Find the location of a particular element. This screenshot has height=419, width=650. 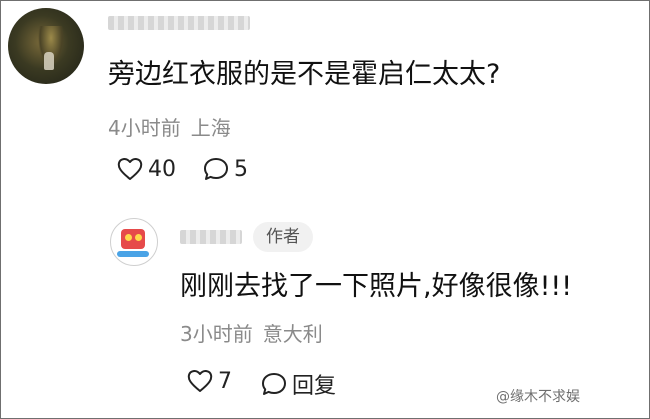

comment-time: 4小时前 is located at coordinates (144, 128).